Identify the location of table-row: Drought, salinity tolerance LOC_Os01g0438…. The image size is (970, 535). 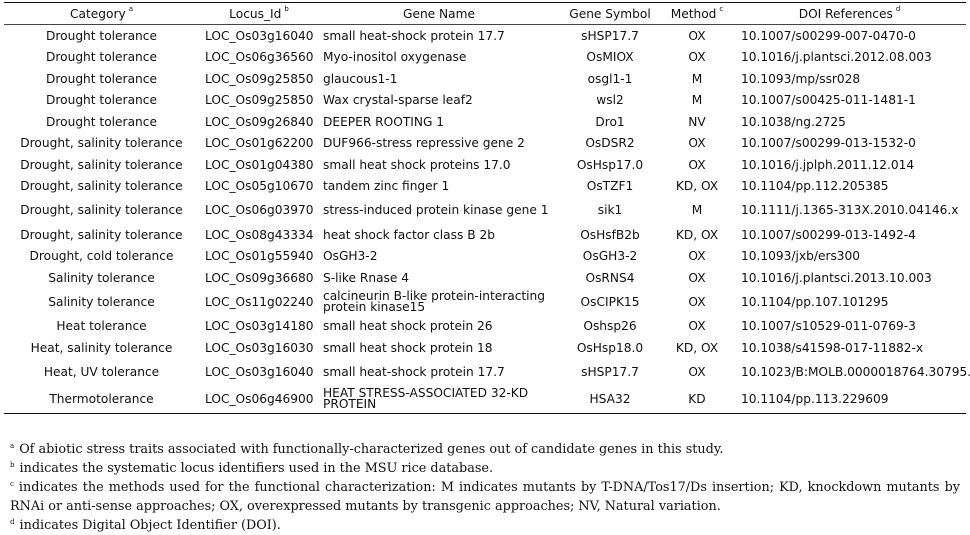
(485, 165).